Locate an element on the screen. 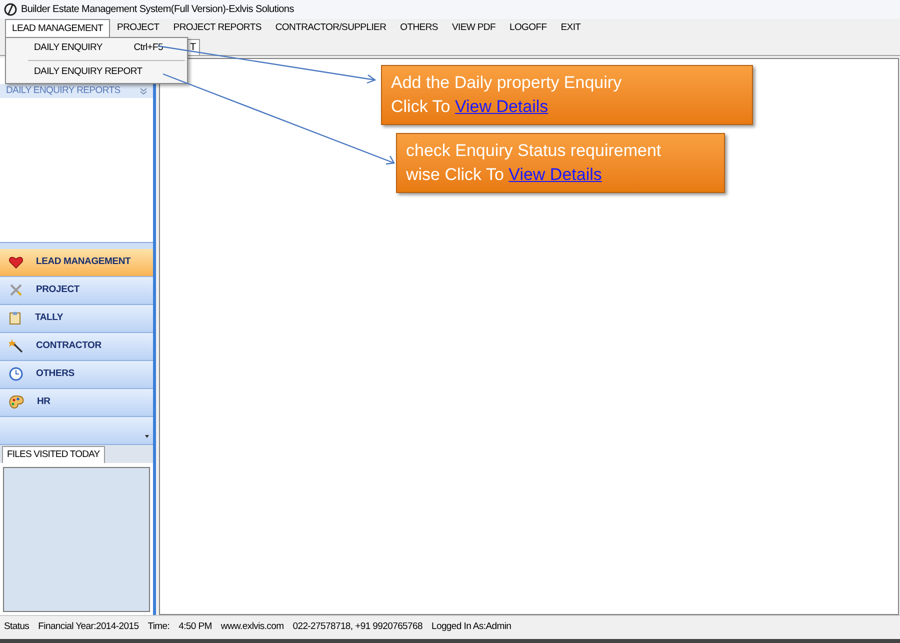 This screenshot has width=900, height=643. menu-item: CONTRACTOR/SUPPLIER is located at coordinates (331, 28).